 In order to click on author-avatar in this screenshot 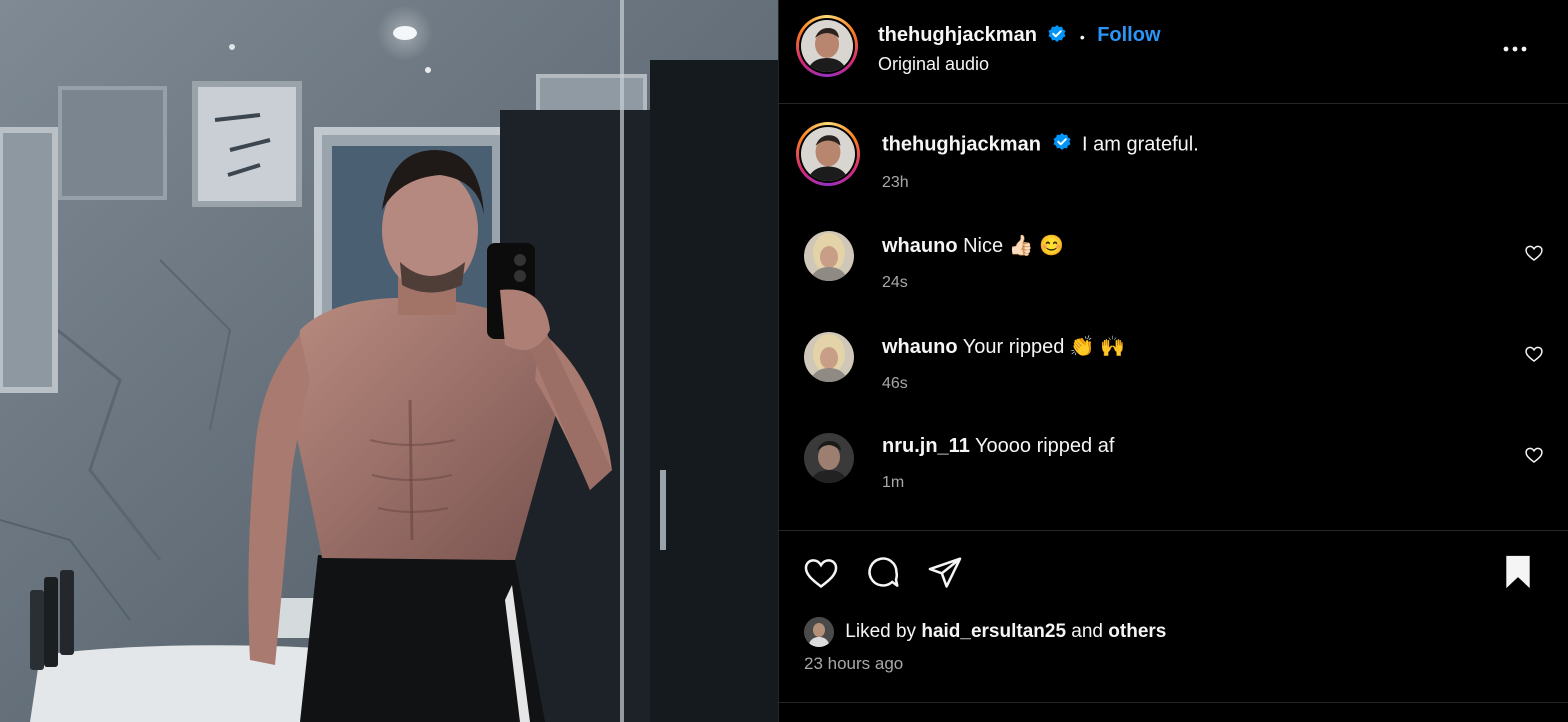, I will do `click(827, 46)`.